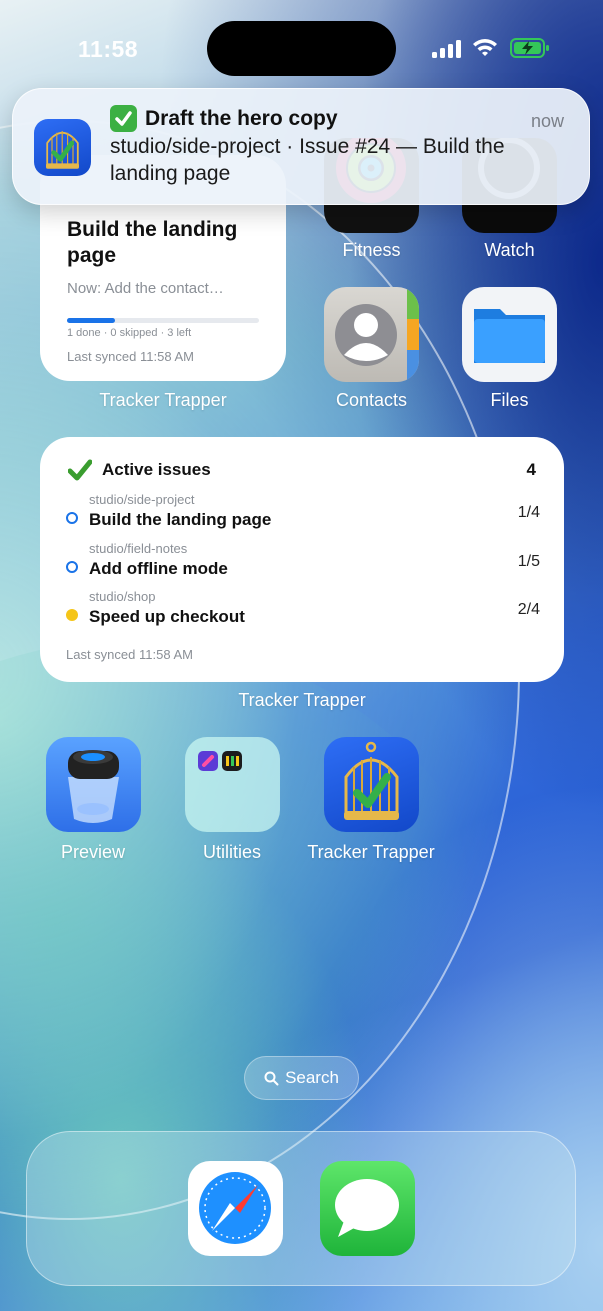 The height and width of the screenshot is (1311, 603). Describe the element at coordinates (158, 568) in the screenshot. I see `issue-name: Add offline mode` at that location.